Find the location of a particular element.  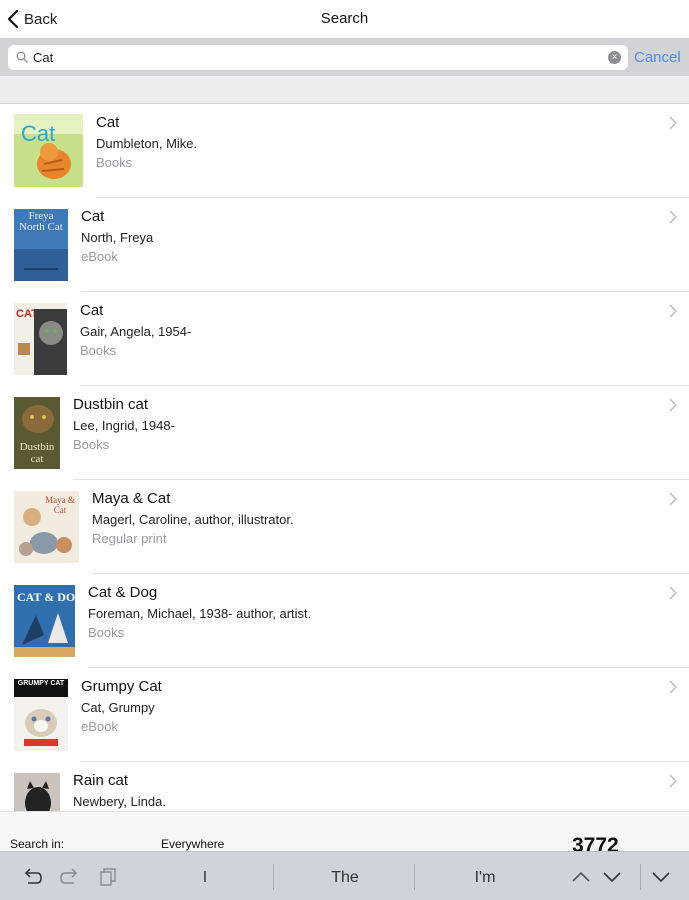

result-title: Rain cat is located at coordinates (101, 780).